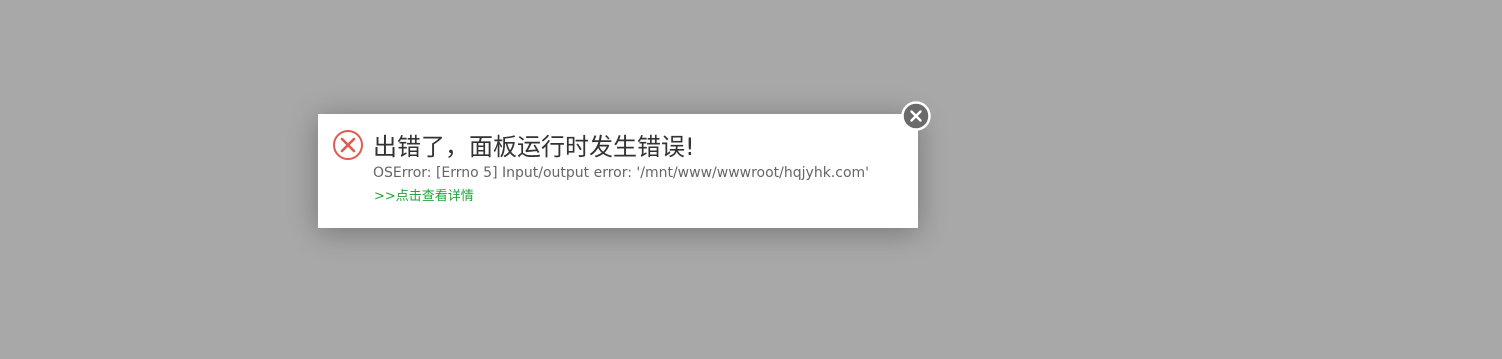 This screenshot has height=359, width=1502. Describe the element at coordinates (424, 197) in the screenshot. I see `view-details-link: >>点击查看详情` at that location.